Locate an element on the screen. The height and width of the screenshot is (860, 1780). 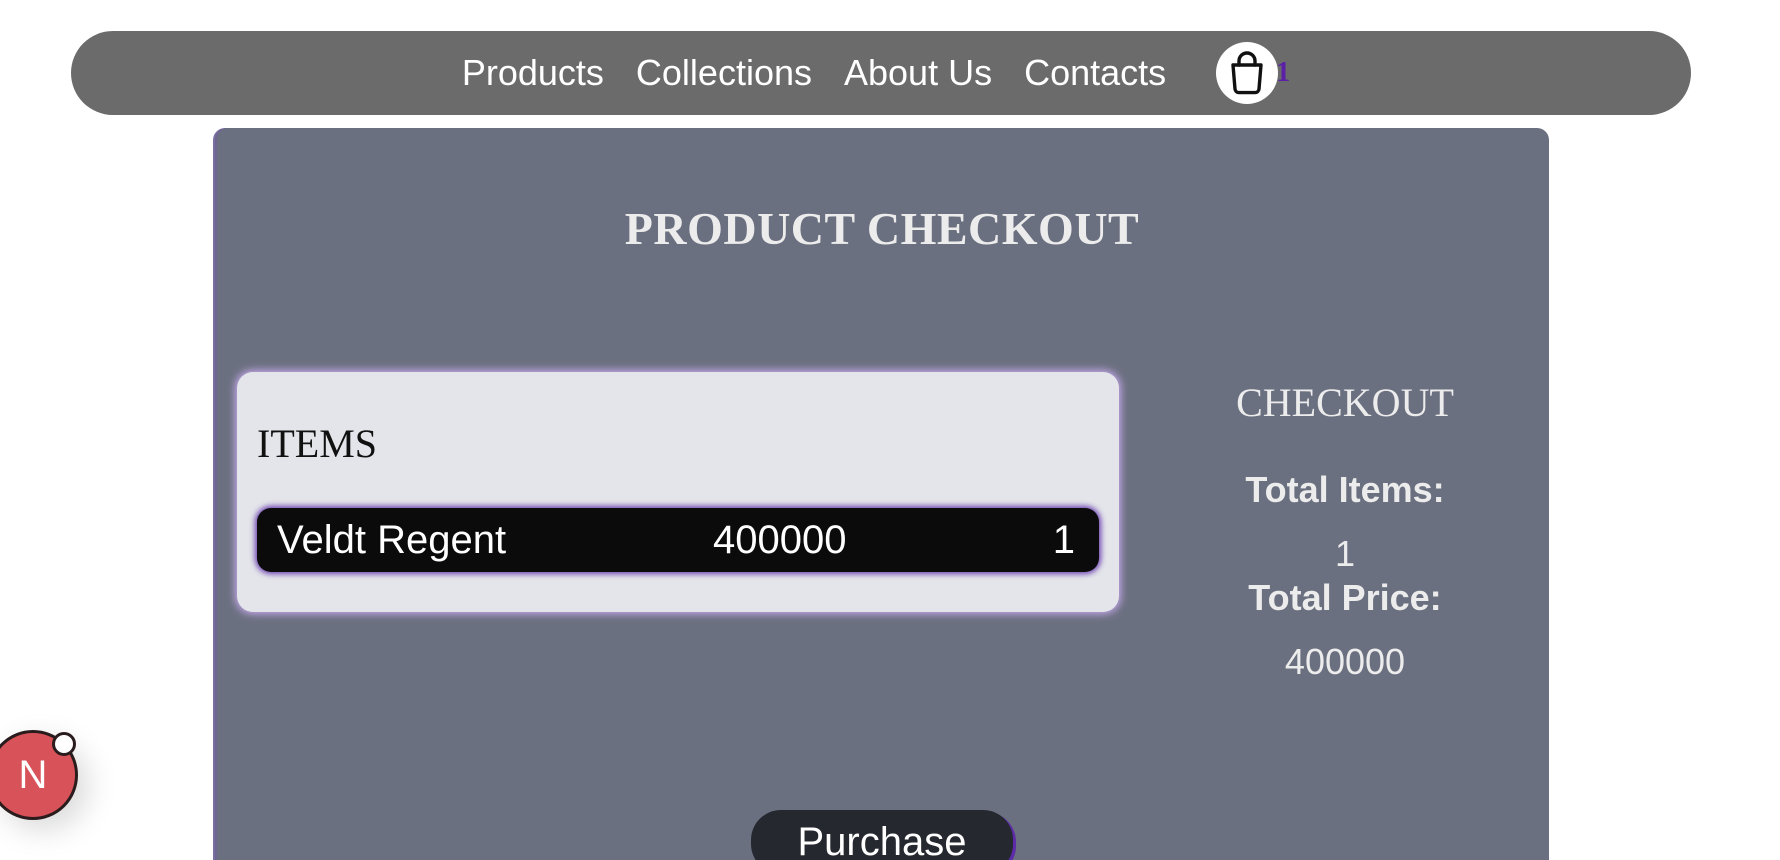
cart: 1 is located at coordinates (1253, 73).